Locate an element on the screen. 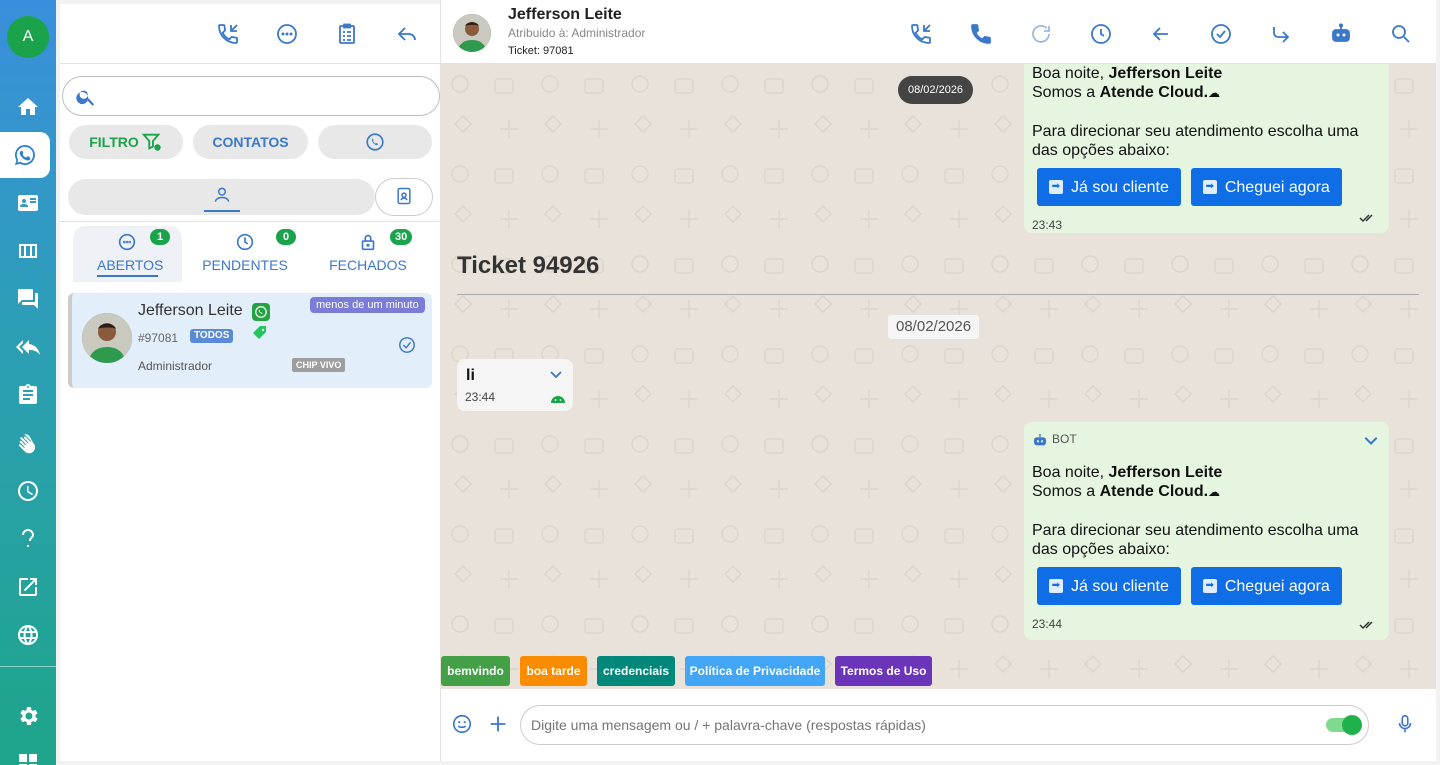  date-divider: 08/02/2026 is located at coordinates (934, 327).